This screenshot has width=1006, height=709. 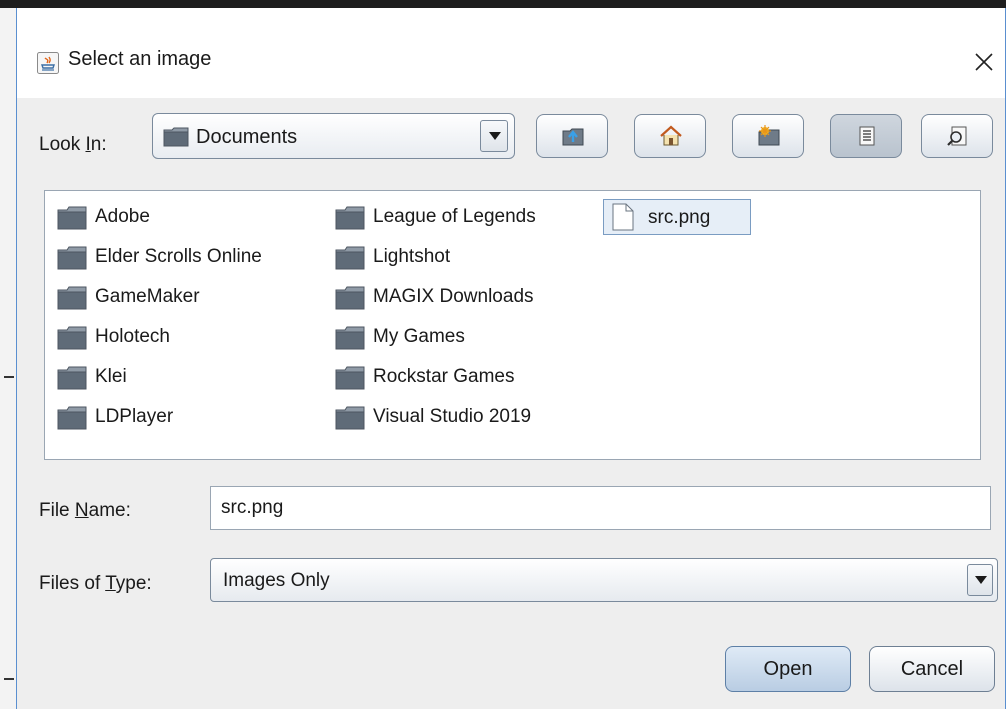 I want to click on home-icon, so click(x=671, y=135).